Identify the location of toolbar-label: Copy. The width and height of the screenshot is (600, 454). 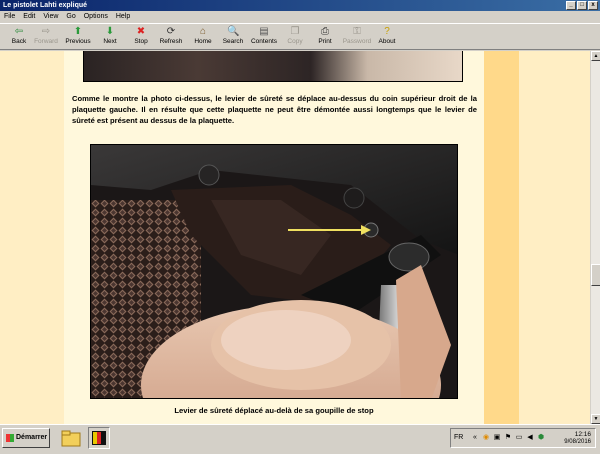
(295, 41).